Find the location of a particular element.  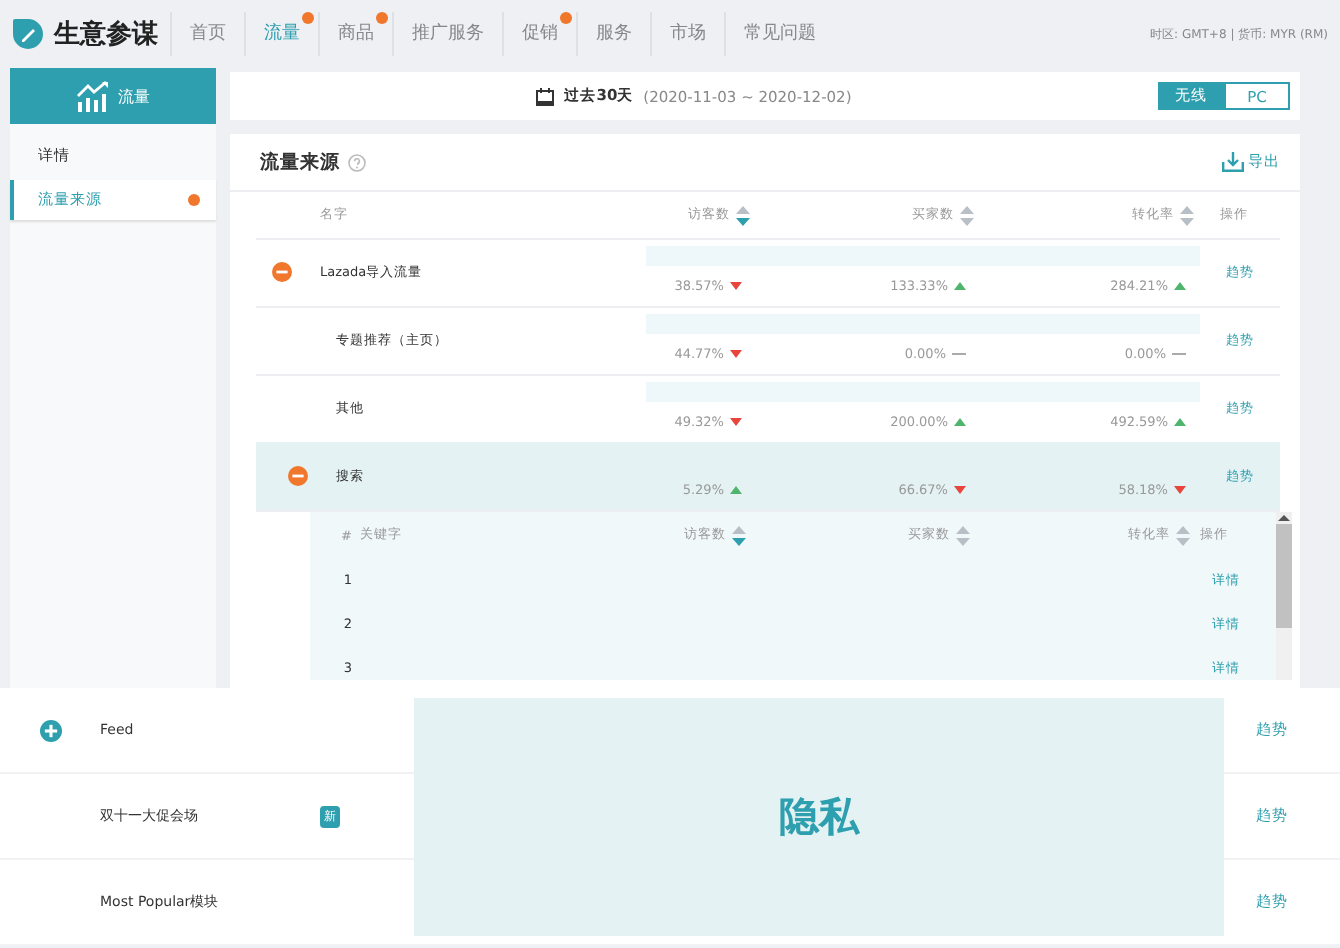

nav-tab: 服务 is located at coordinates (613, 34).